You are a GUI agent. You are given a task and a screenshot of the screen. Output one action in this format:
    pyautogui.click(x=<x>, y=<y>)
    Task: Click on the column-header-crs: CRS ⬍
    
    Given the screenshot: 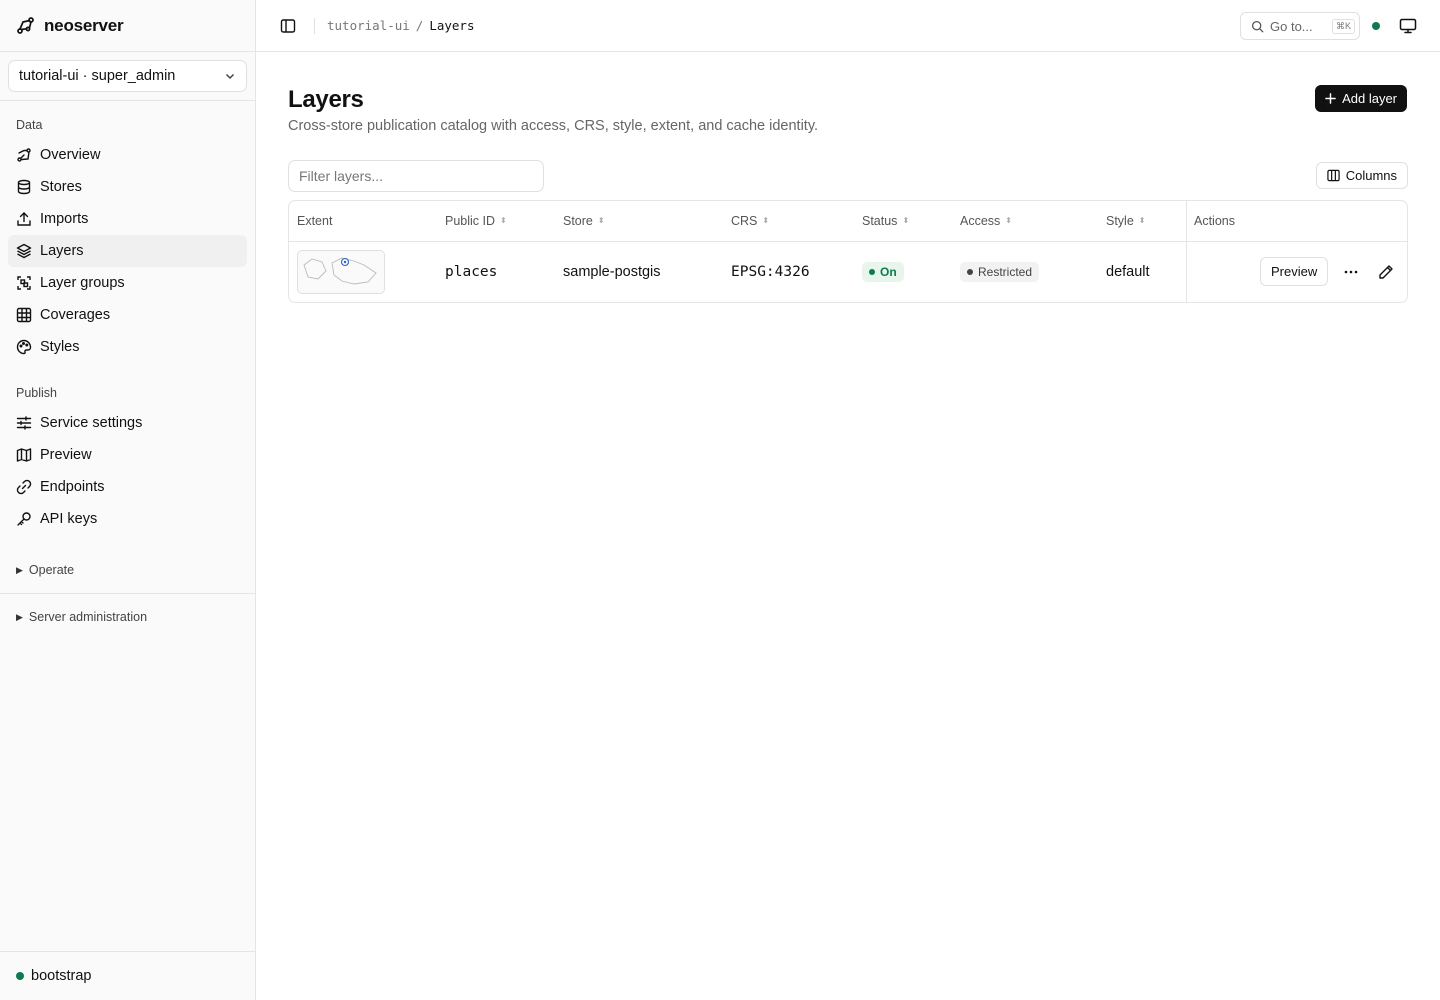 What is the action you would take?
    pyautogui.click(x=750, y=221)
    